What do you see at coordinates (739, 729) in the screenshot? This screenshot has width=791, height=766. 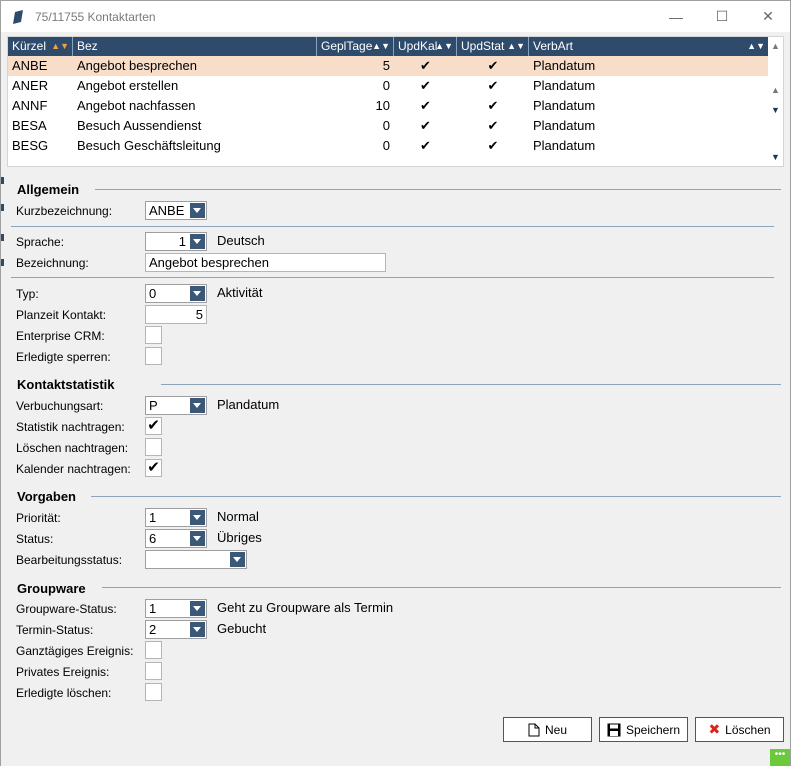 I see `loeschen-button: ✖ Löschen` at bounding box center [739, 729].